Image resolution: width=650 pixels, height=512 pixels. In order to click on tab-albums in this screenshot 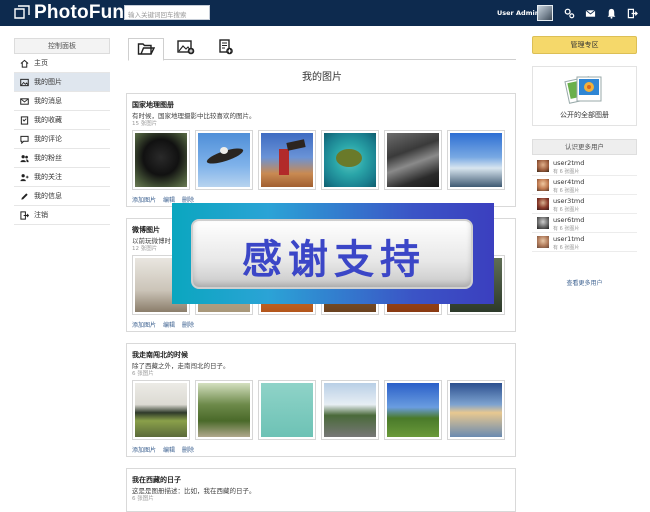, I will do `click(146, 49)`.